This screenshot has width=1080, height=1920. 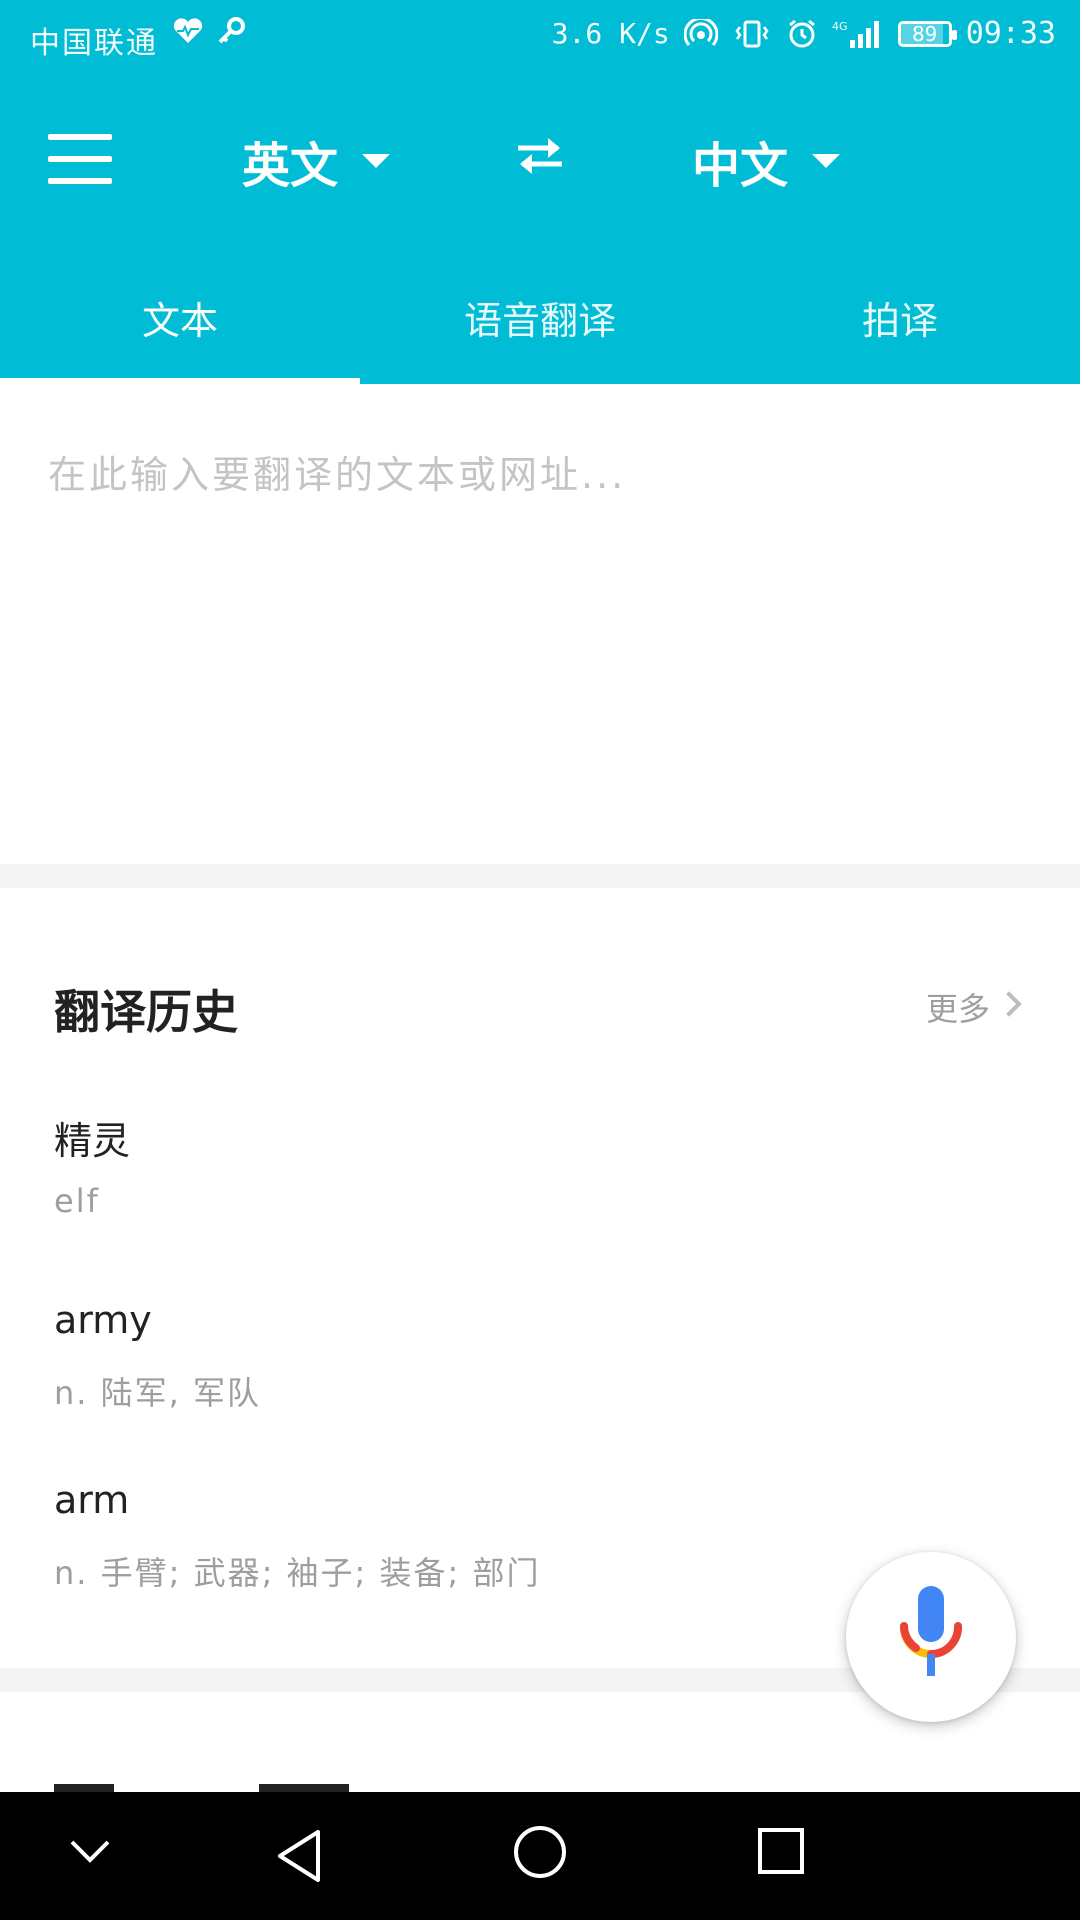 I want to click on clock: 09:33, so click(x=1010, y=33).